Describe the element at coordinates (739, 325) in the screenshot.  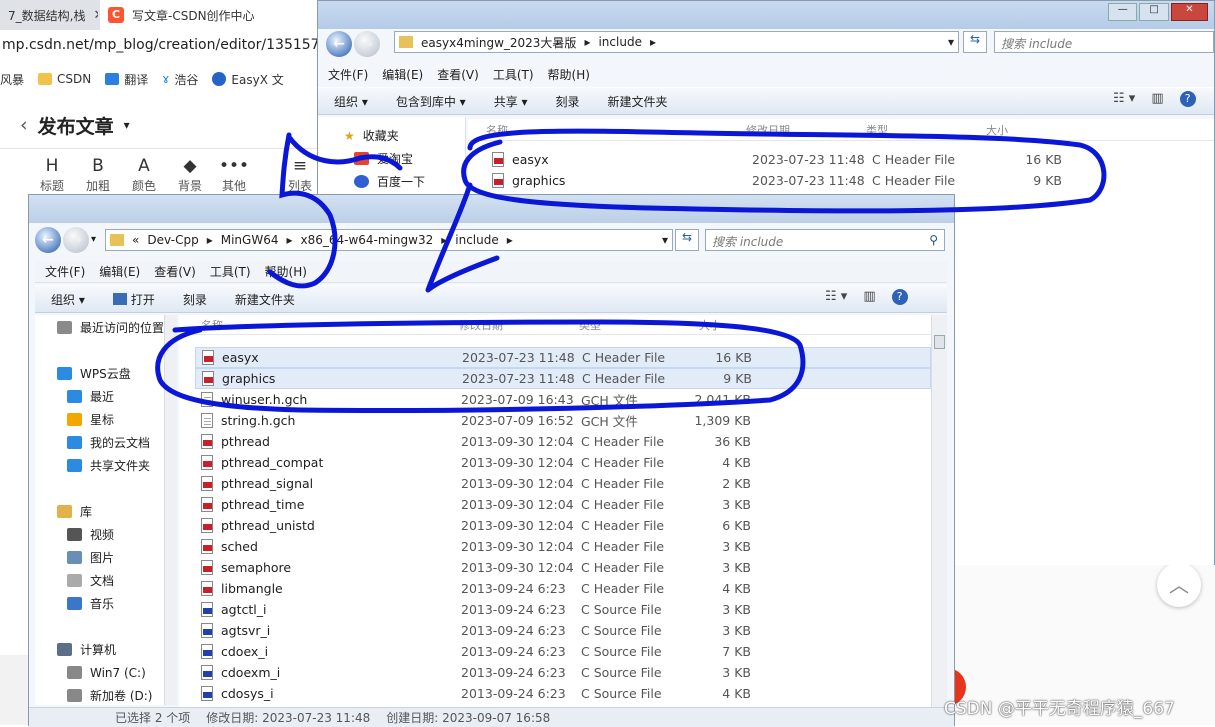
I see `column-size: 大小` at that location.